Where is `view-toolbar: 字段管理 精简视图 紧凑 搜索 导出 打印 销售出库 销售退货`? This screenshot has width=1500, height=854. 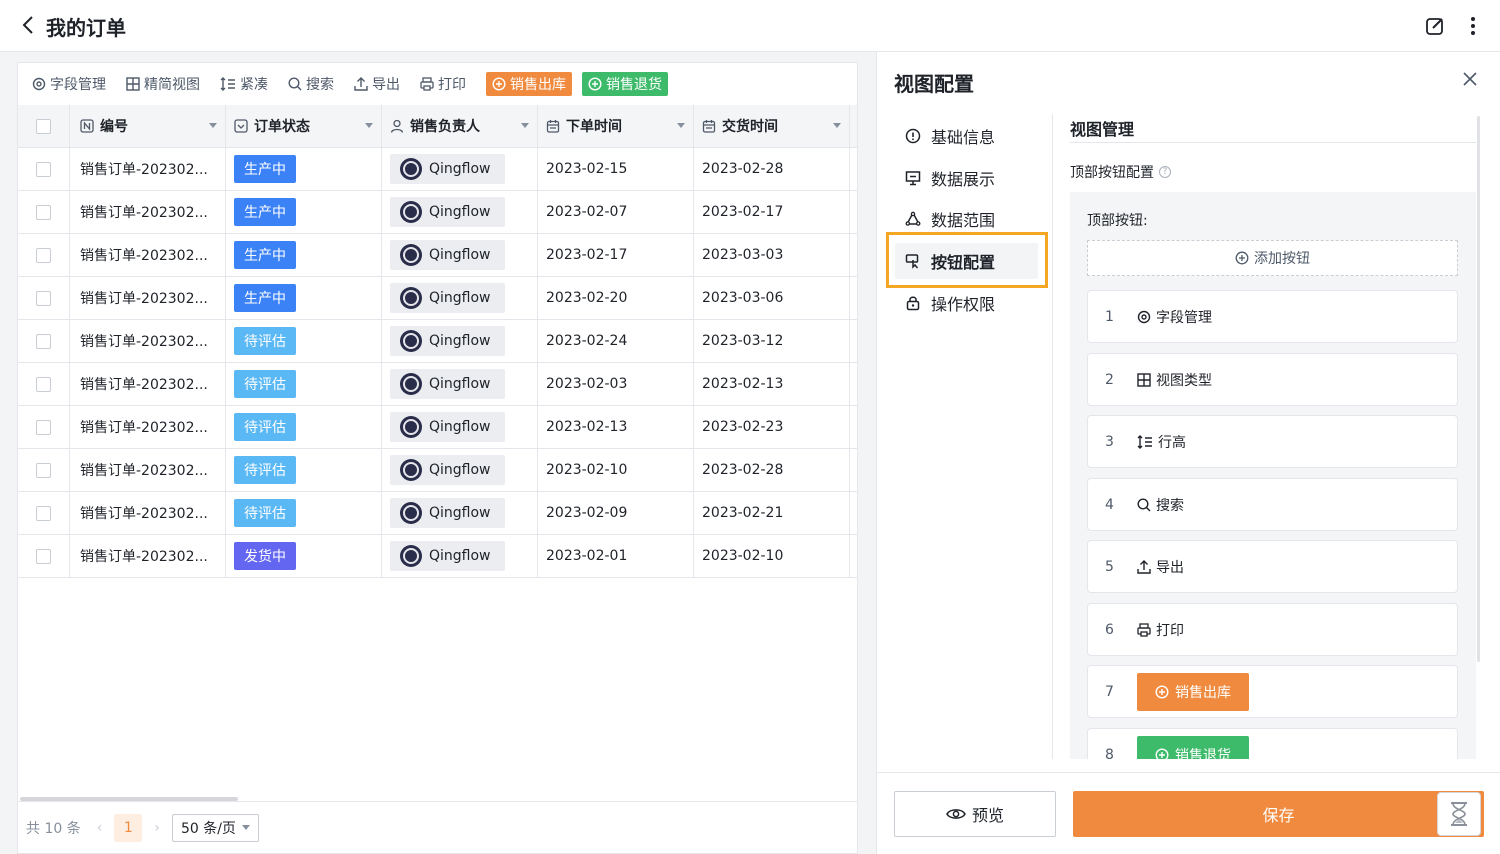
view-toolbar: 字段管理 精简视图 紧凑 搜索 导出 打印 销售出库 销售退货 is located at coordinates (437, 84).